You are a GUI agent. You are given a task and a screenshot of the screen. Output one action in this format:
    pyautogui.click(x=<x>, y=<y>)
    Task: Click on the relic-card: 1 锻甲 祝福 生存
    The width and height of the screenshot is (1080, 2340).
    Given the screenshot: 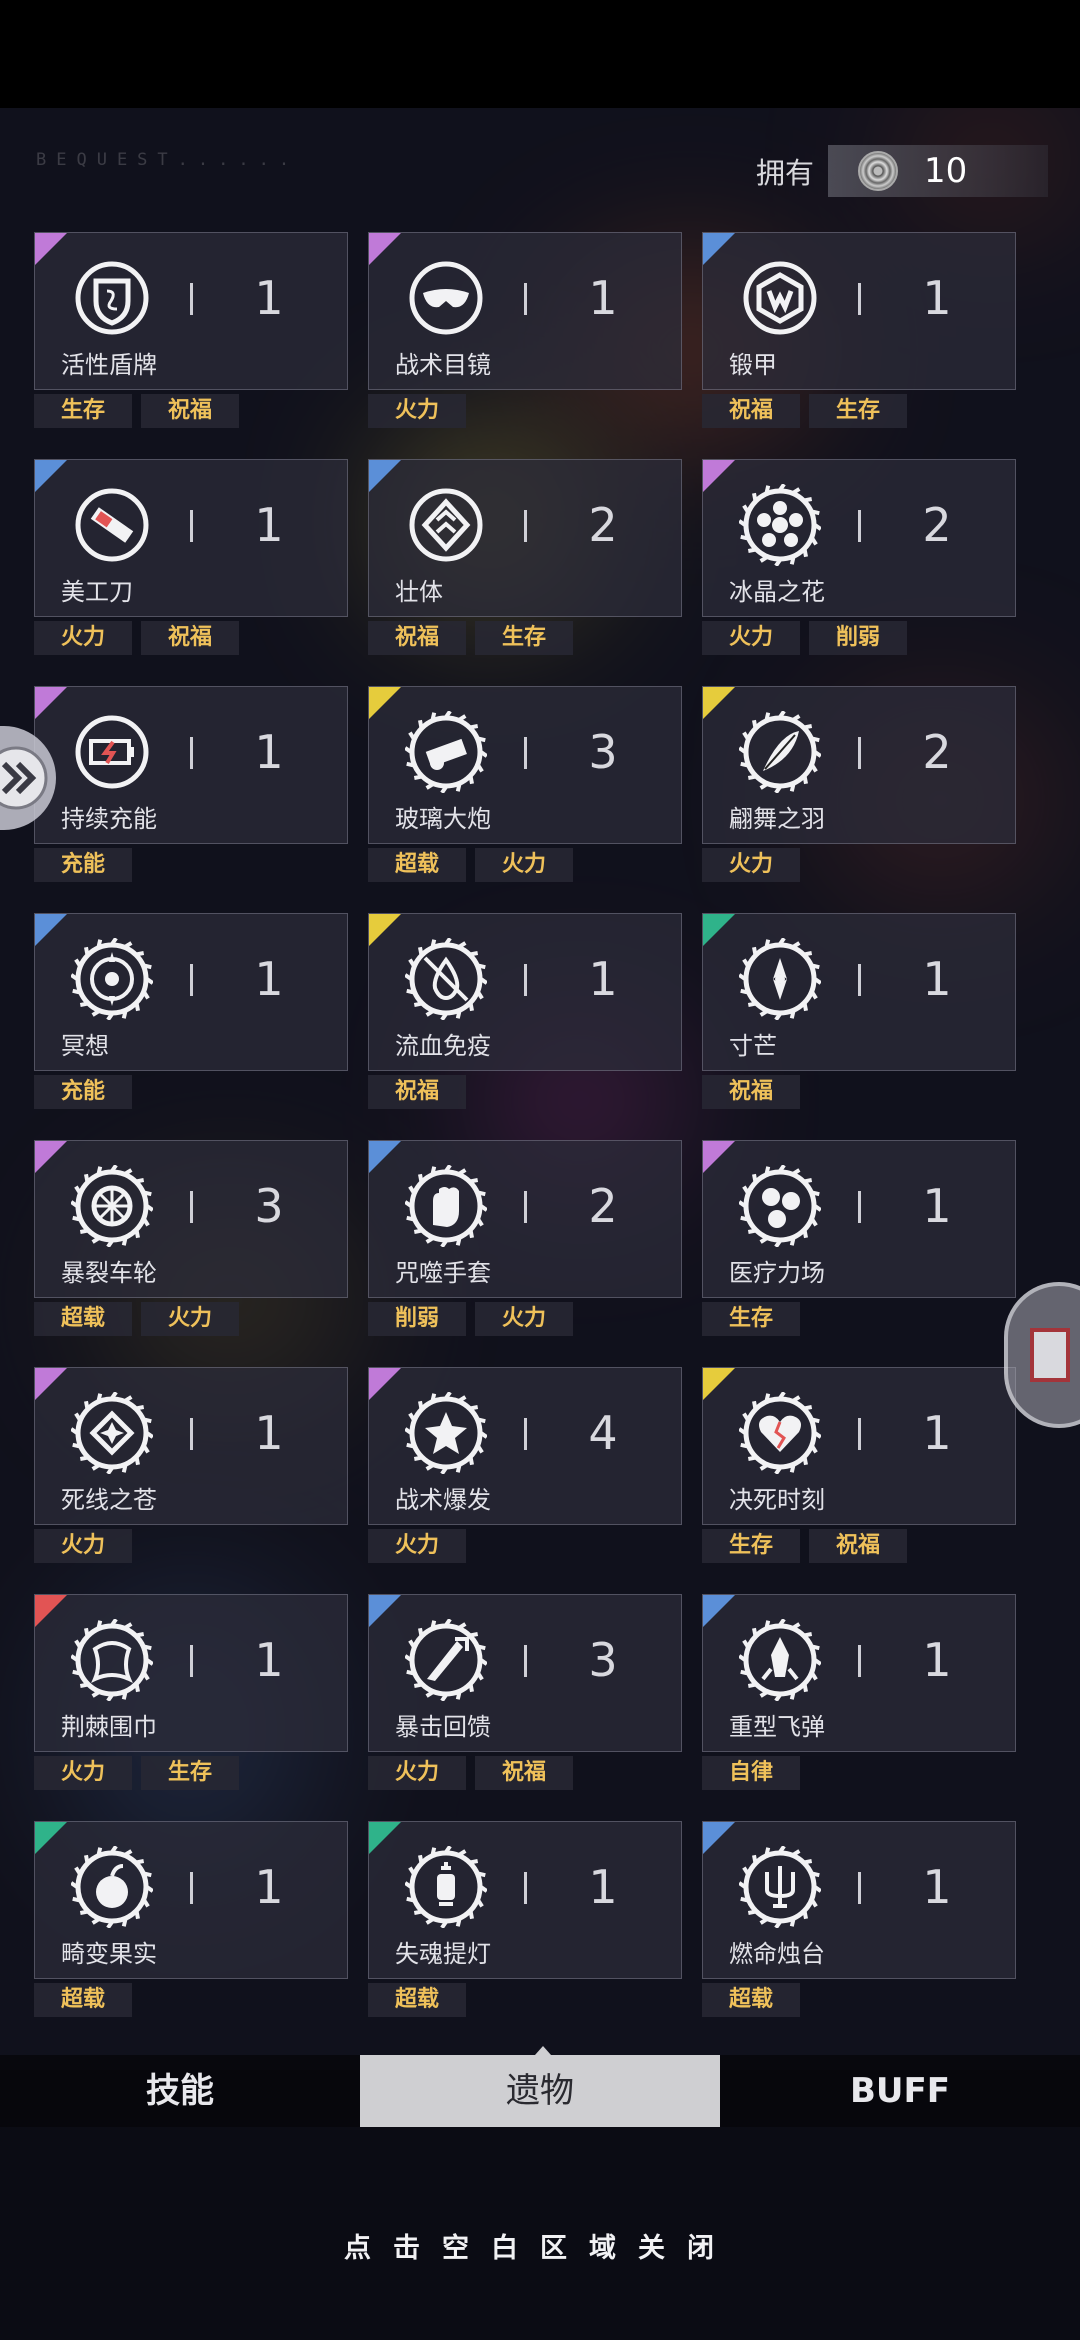 What is the action you would take?
    pyautogui.click(x=859, y=330)
    